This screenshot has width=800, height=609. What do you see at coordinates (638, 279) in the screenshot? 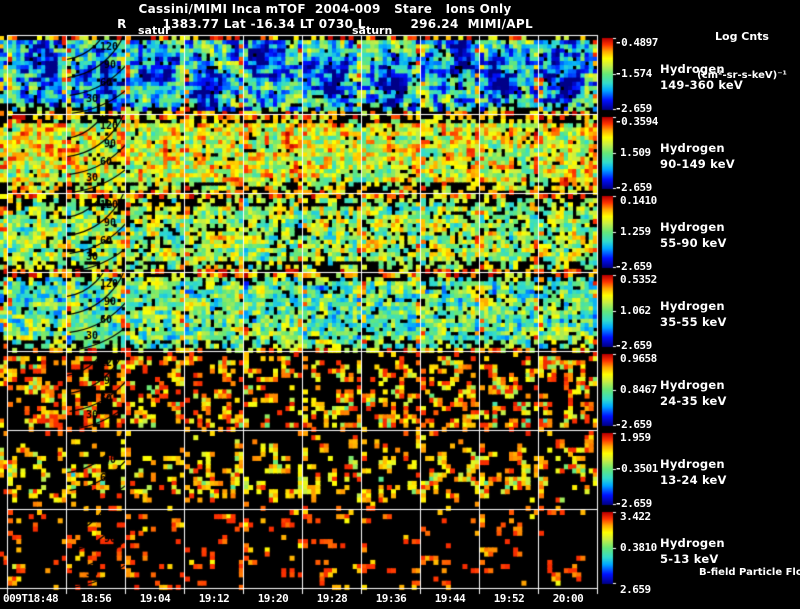
I see `colorbar-tick-top: 0.5352` at bounding box center [638, 279].